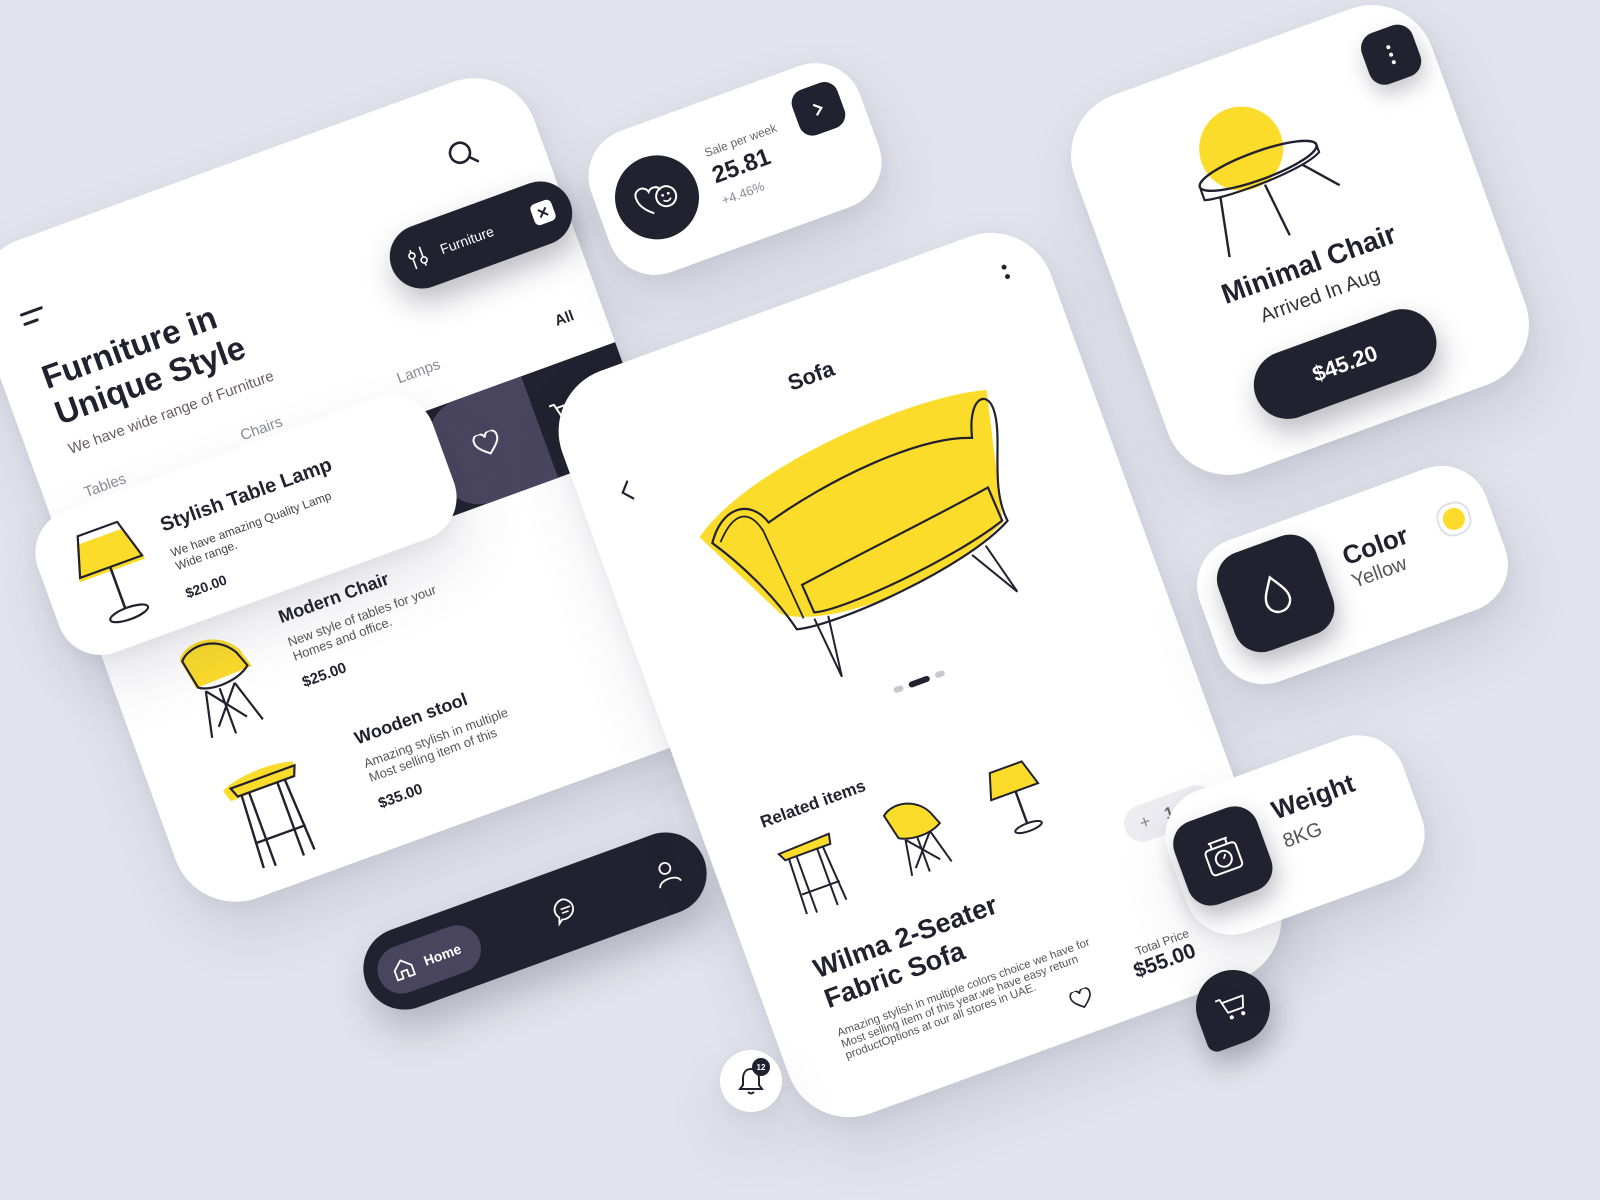 The height and width of the screenshot is (1200, 1600). I want to click on related-stool, so click(816, 872).